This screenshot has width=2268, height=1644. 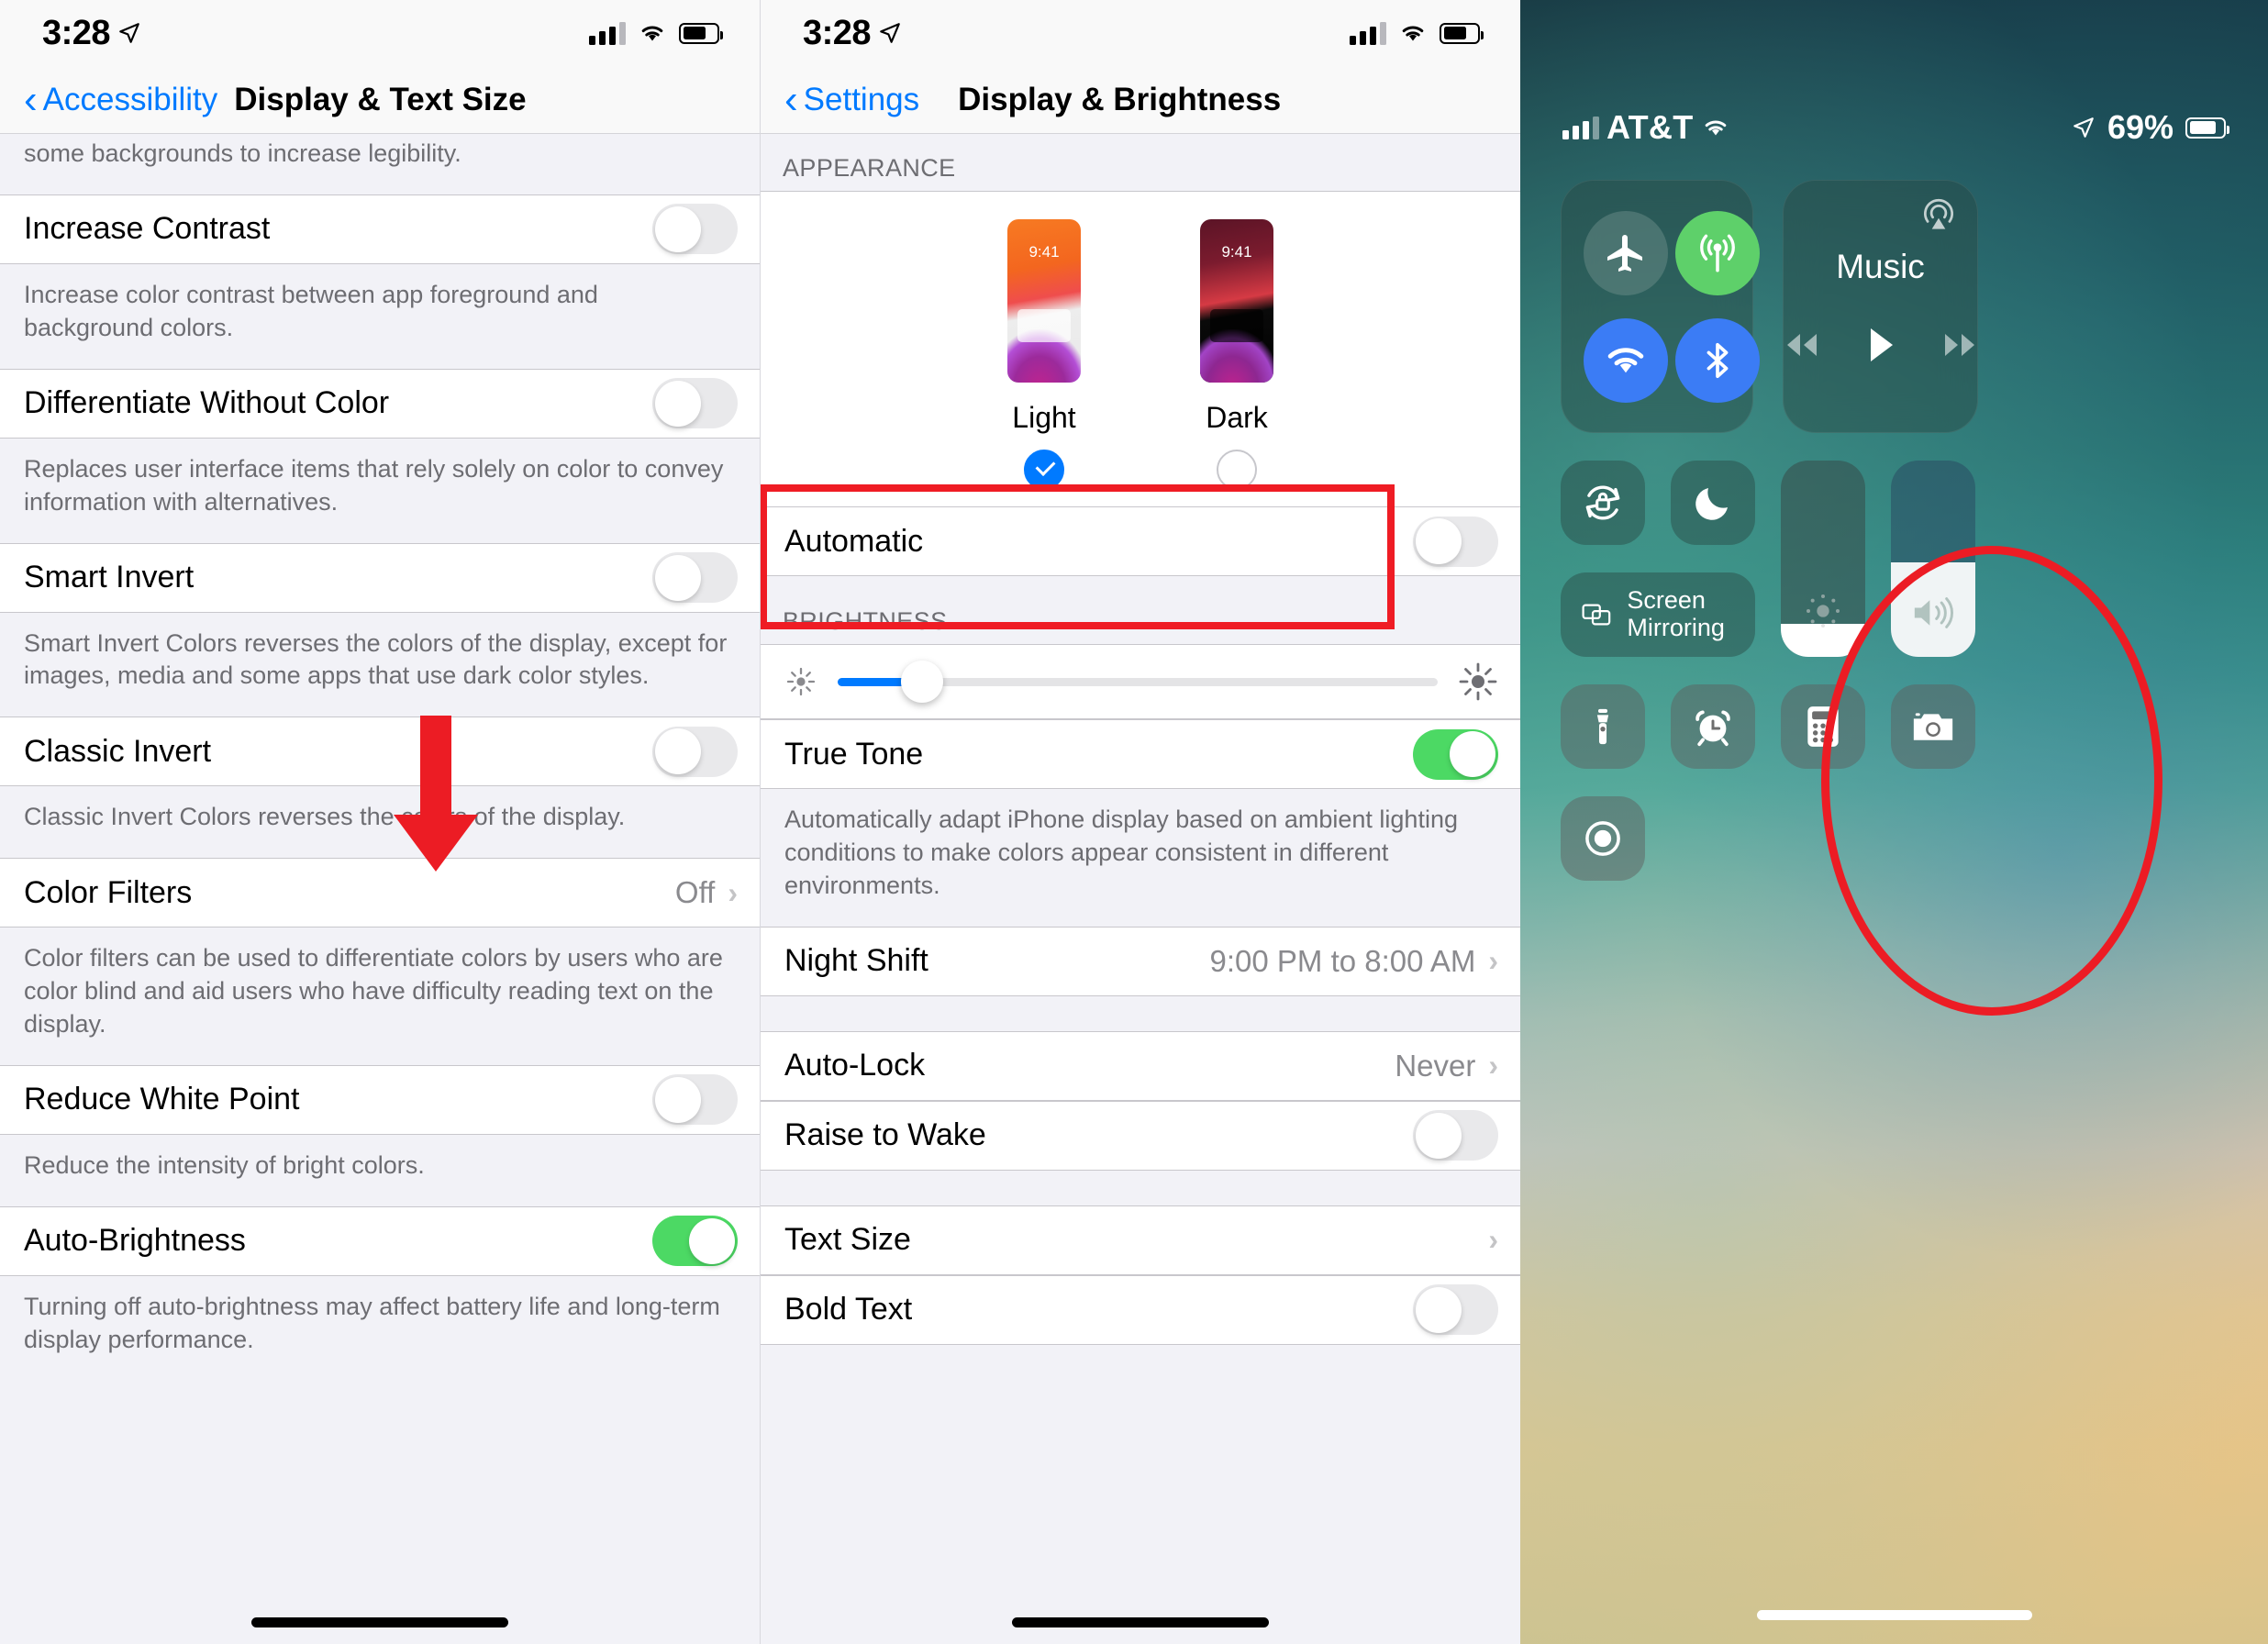 I want to click on row-auto-brightness: Auto-Brightness, so click(x=380, y=1240).